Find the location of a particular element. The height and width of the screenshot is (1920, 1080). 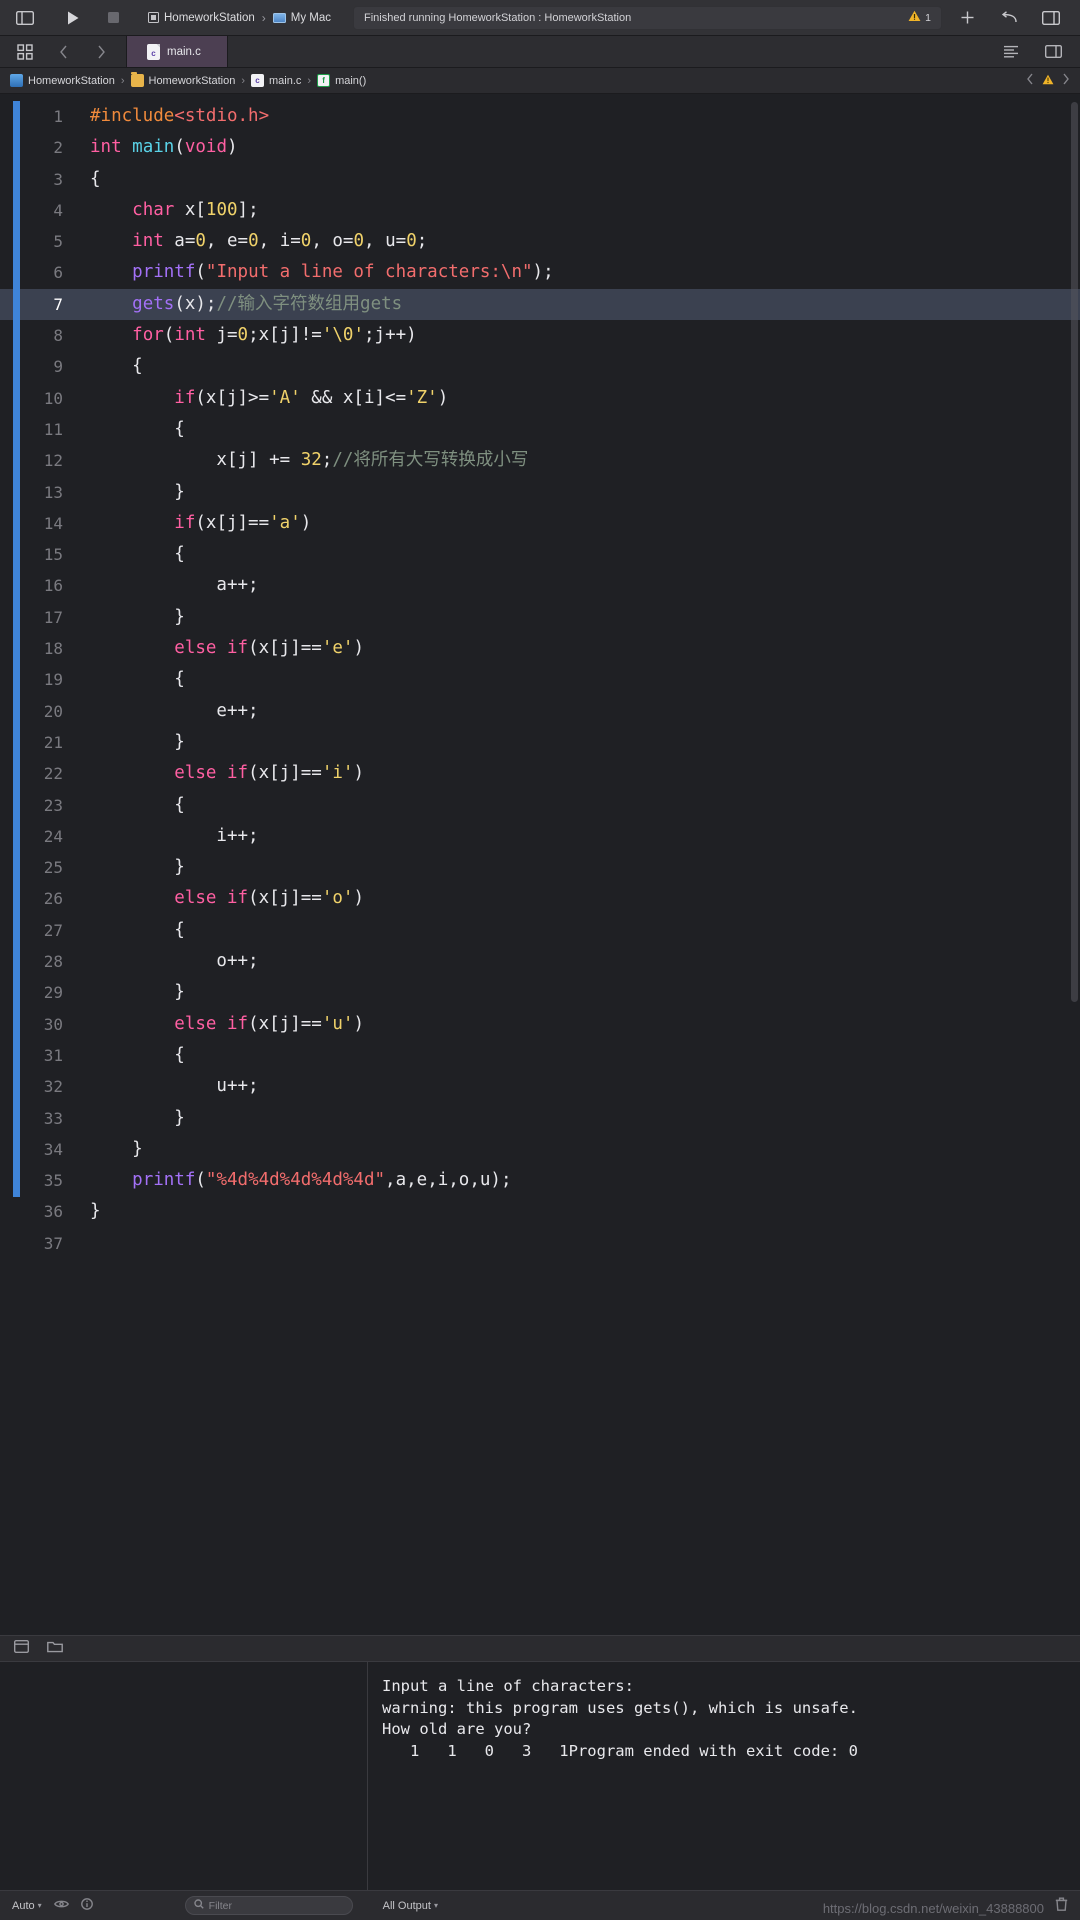

code-text-17: } is located at coordinates (130, 617).